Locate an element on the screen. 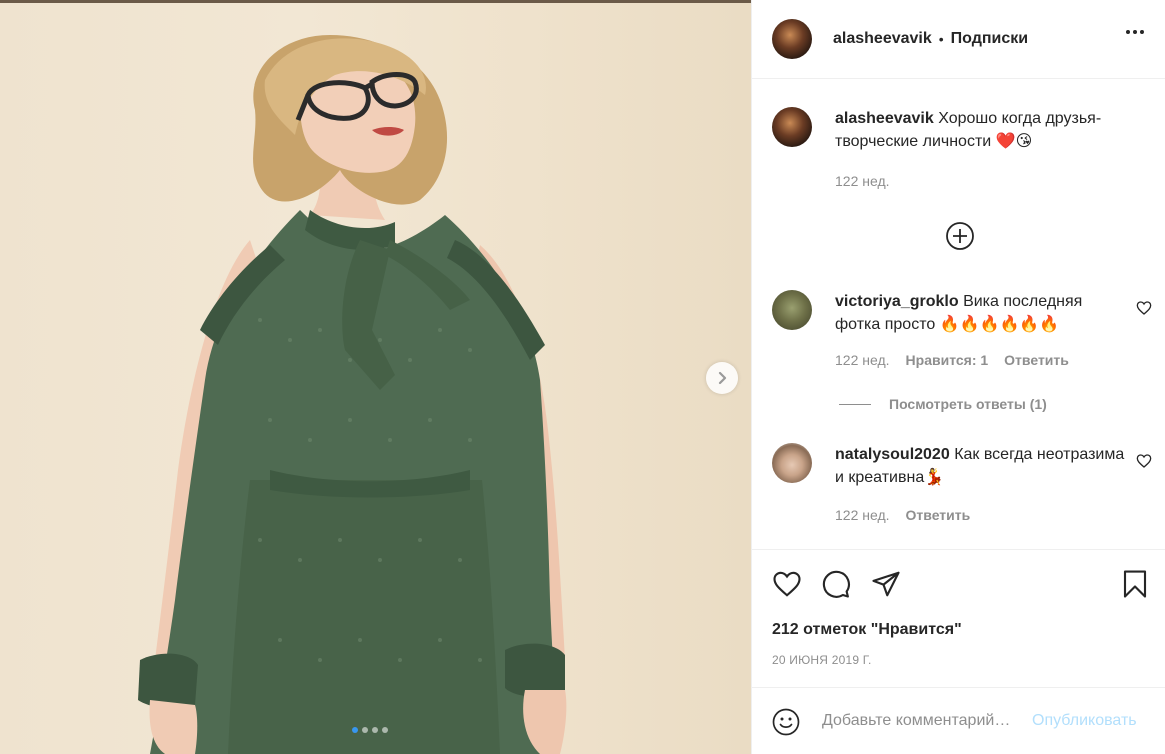 The image size is (1165, 754). caption-meta: 122 нед. is located at coordinates (862, 181).